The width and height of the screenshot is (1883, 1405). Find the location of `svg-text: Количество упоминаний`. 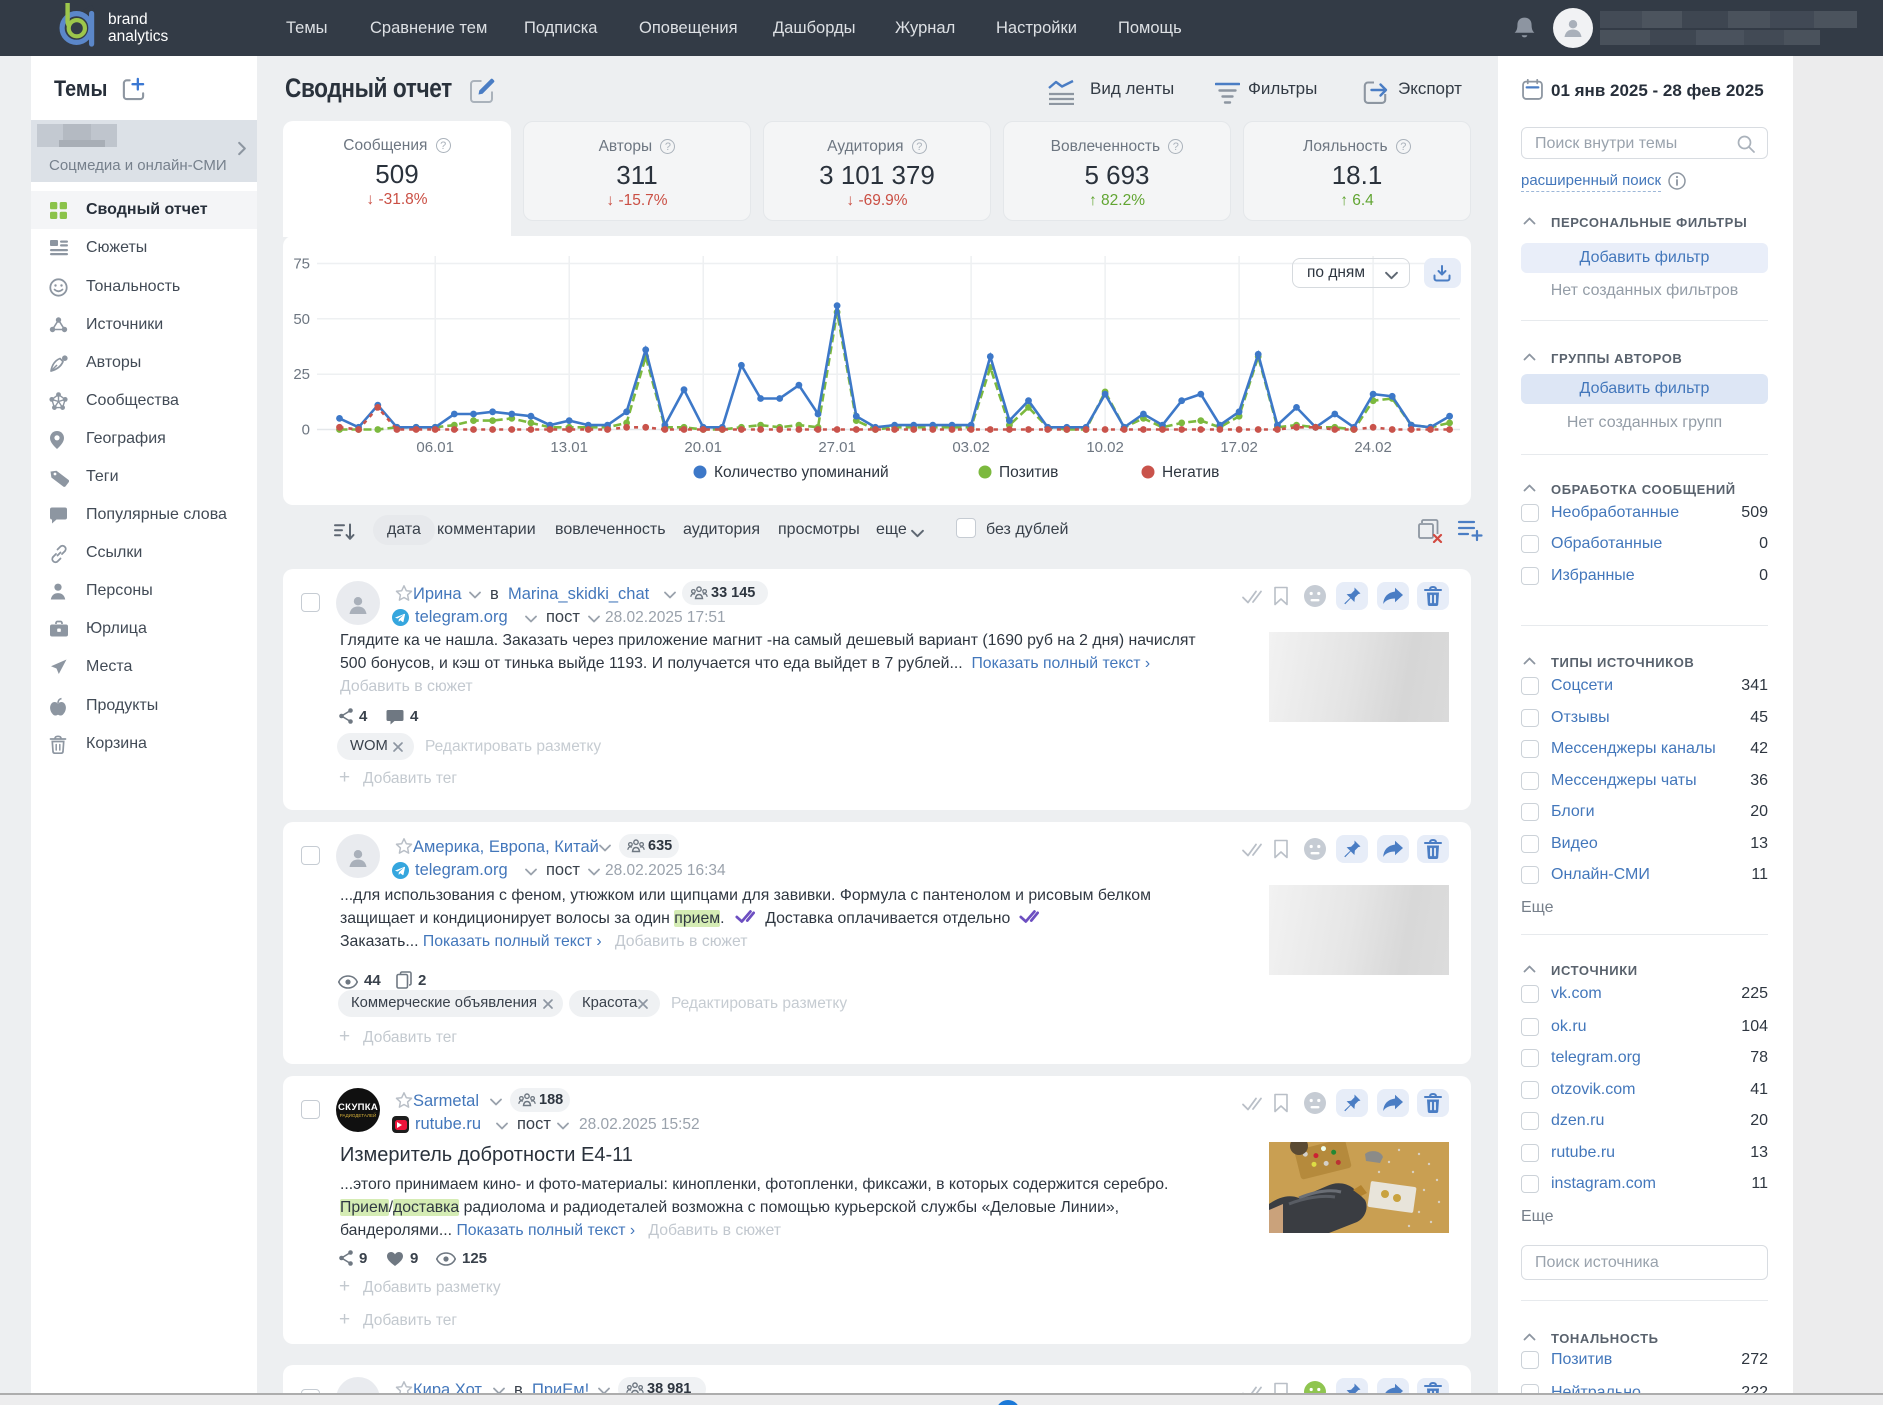

svg-text: Количество упоминаний is located at coordinates (801, 472).